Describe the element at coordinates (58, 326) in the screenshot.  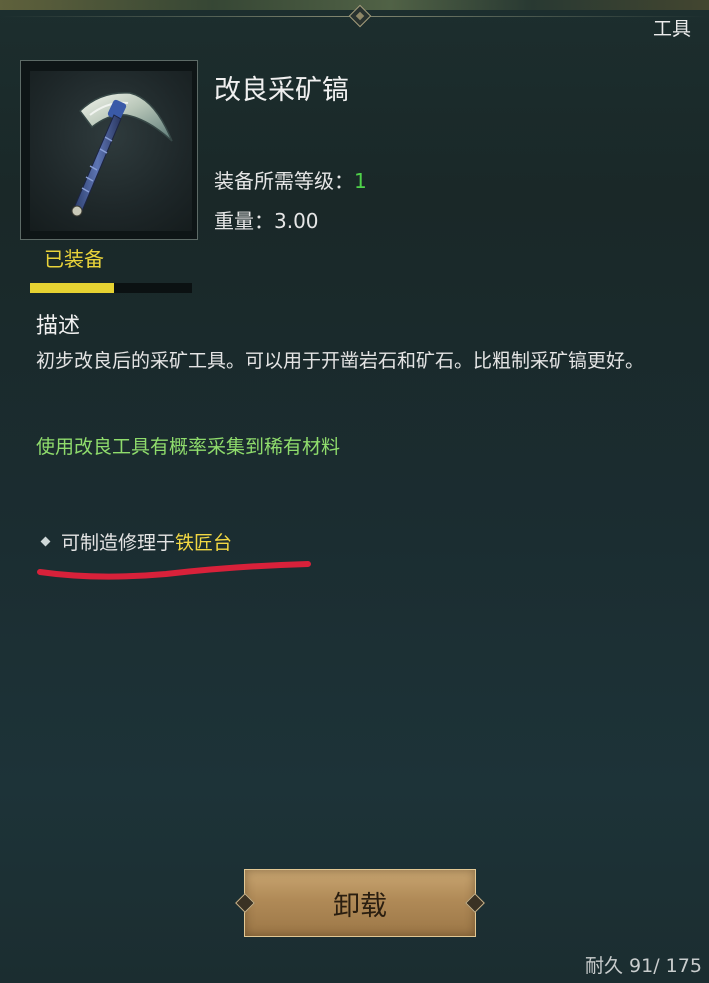
I see `description-title: 描述` at that location.